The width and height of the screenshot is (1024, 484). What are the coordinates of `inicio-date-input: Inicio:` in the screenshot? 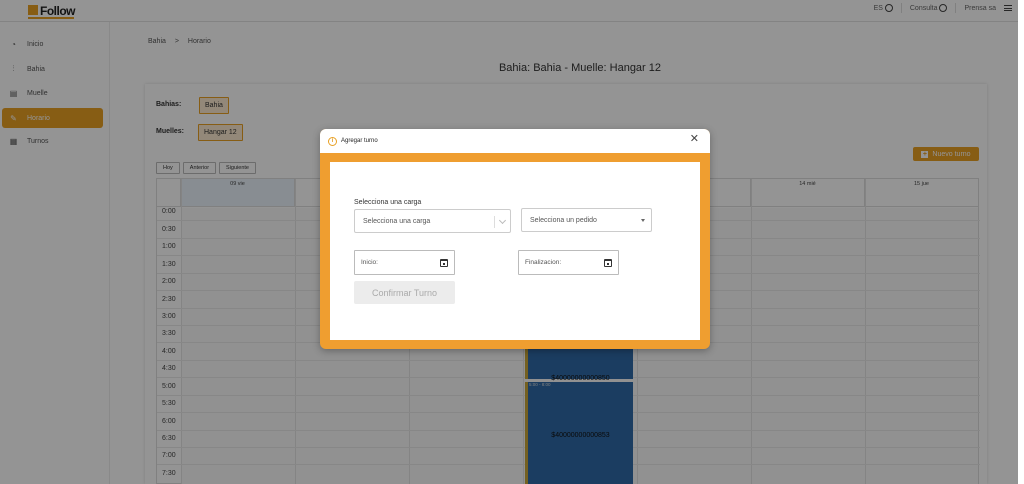 It's located at (404, 262).